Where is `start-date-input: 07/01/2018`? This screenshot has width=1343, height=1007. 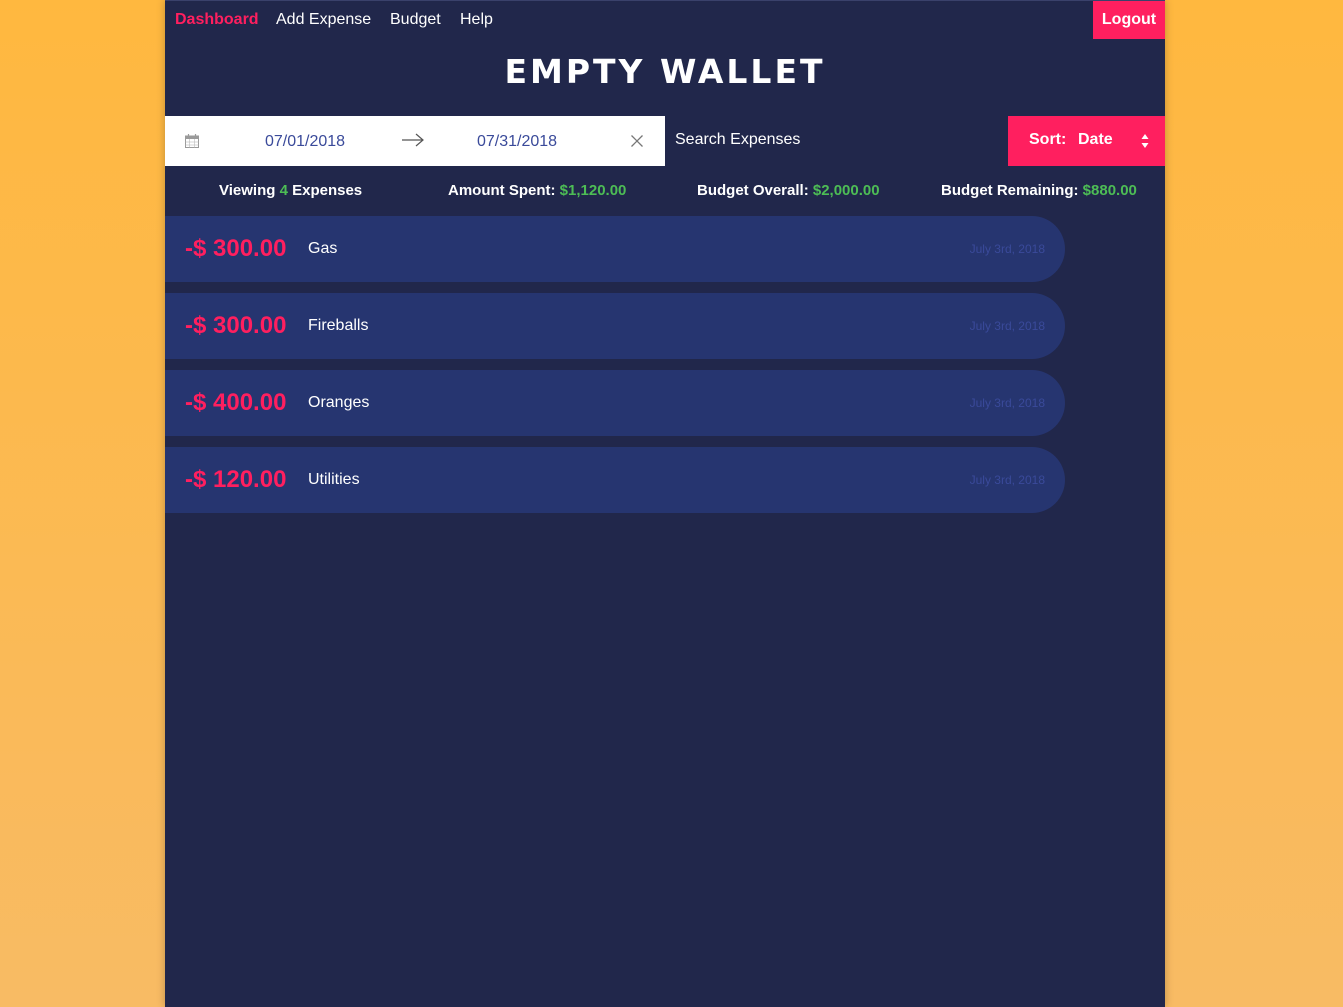 start-date-input: 07/01/2018 is located at coordinates (305, 141).